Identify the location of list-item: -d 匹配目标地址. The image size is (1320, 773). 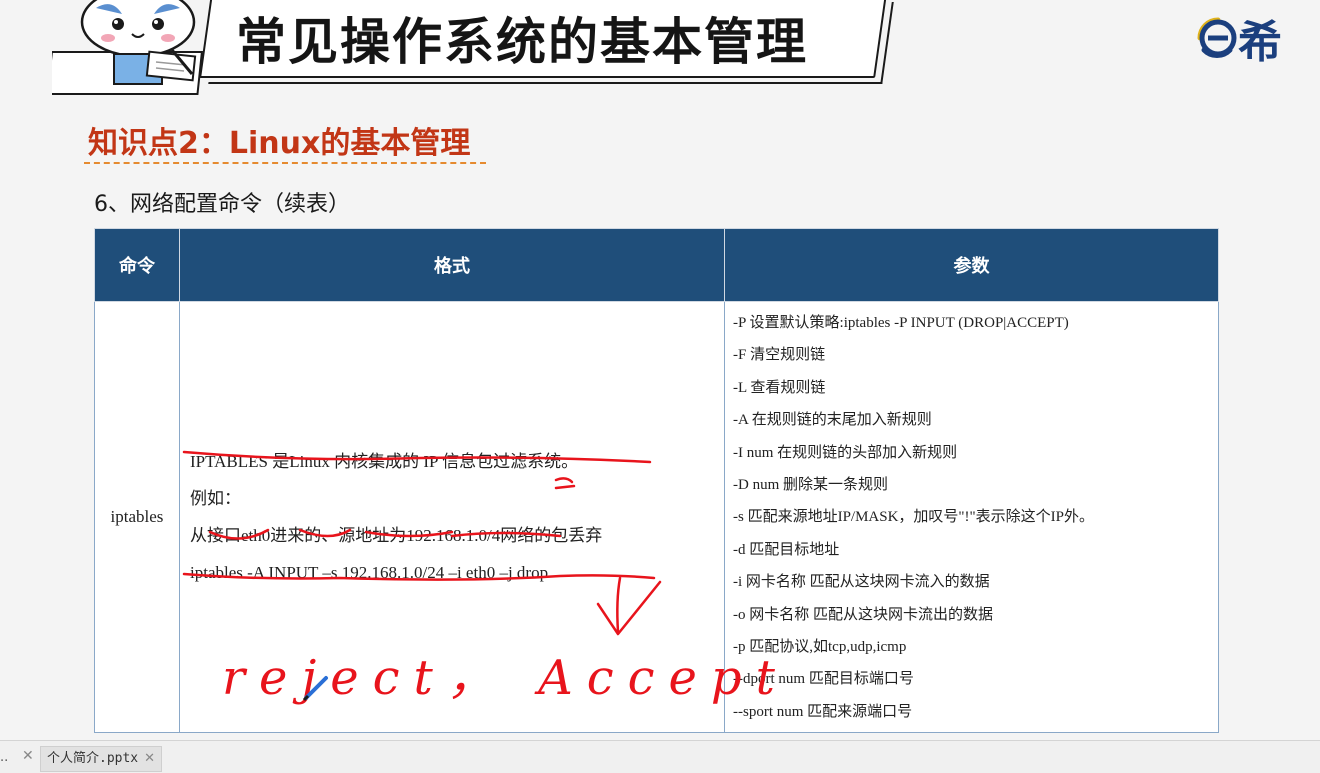
(786, 549).